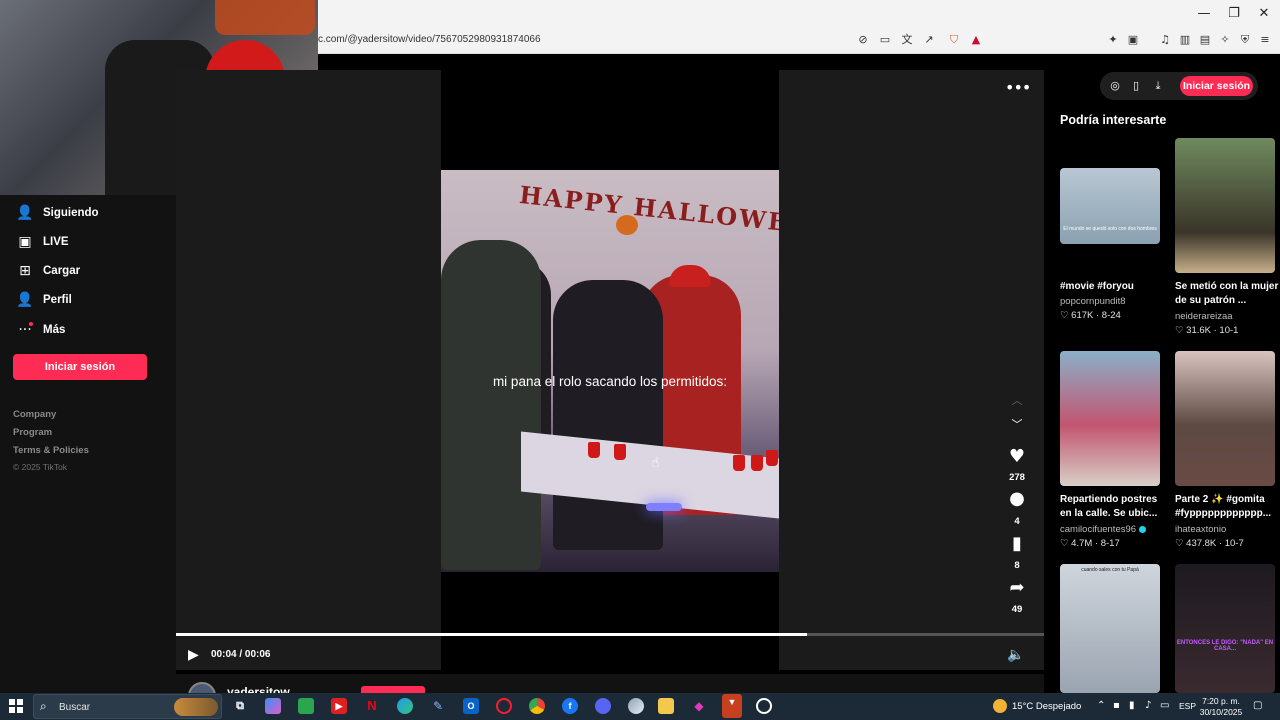 This screenshot has height=720, width=1280. Describe the element at coordinates (57, 213) in the screenshot. I see `nav-item-siguiendo: 👤 Siguiendo` at that location.